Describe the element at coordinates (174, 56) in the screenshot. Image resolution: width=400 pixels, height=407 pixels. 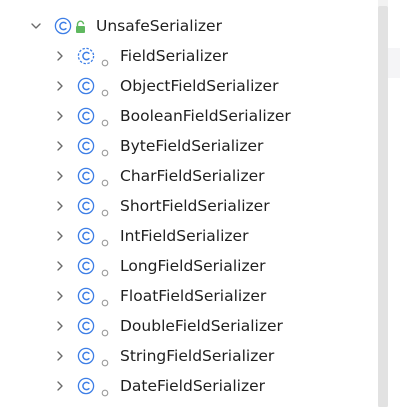
I see `tree-node-label: FieldSerializer` at that location.